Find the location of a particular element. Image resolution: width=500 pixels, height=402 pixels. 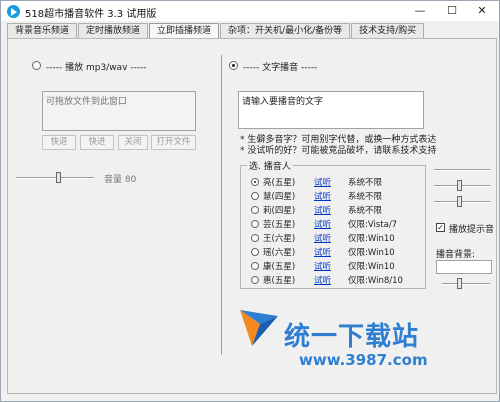

fast-forward-button: 快进 is located at coordinates (97, 142).